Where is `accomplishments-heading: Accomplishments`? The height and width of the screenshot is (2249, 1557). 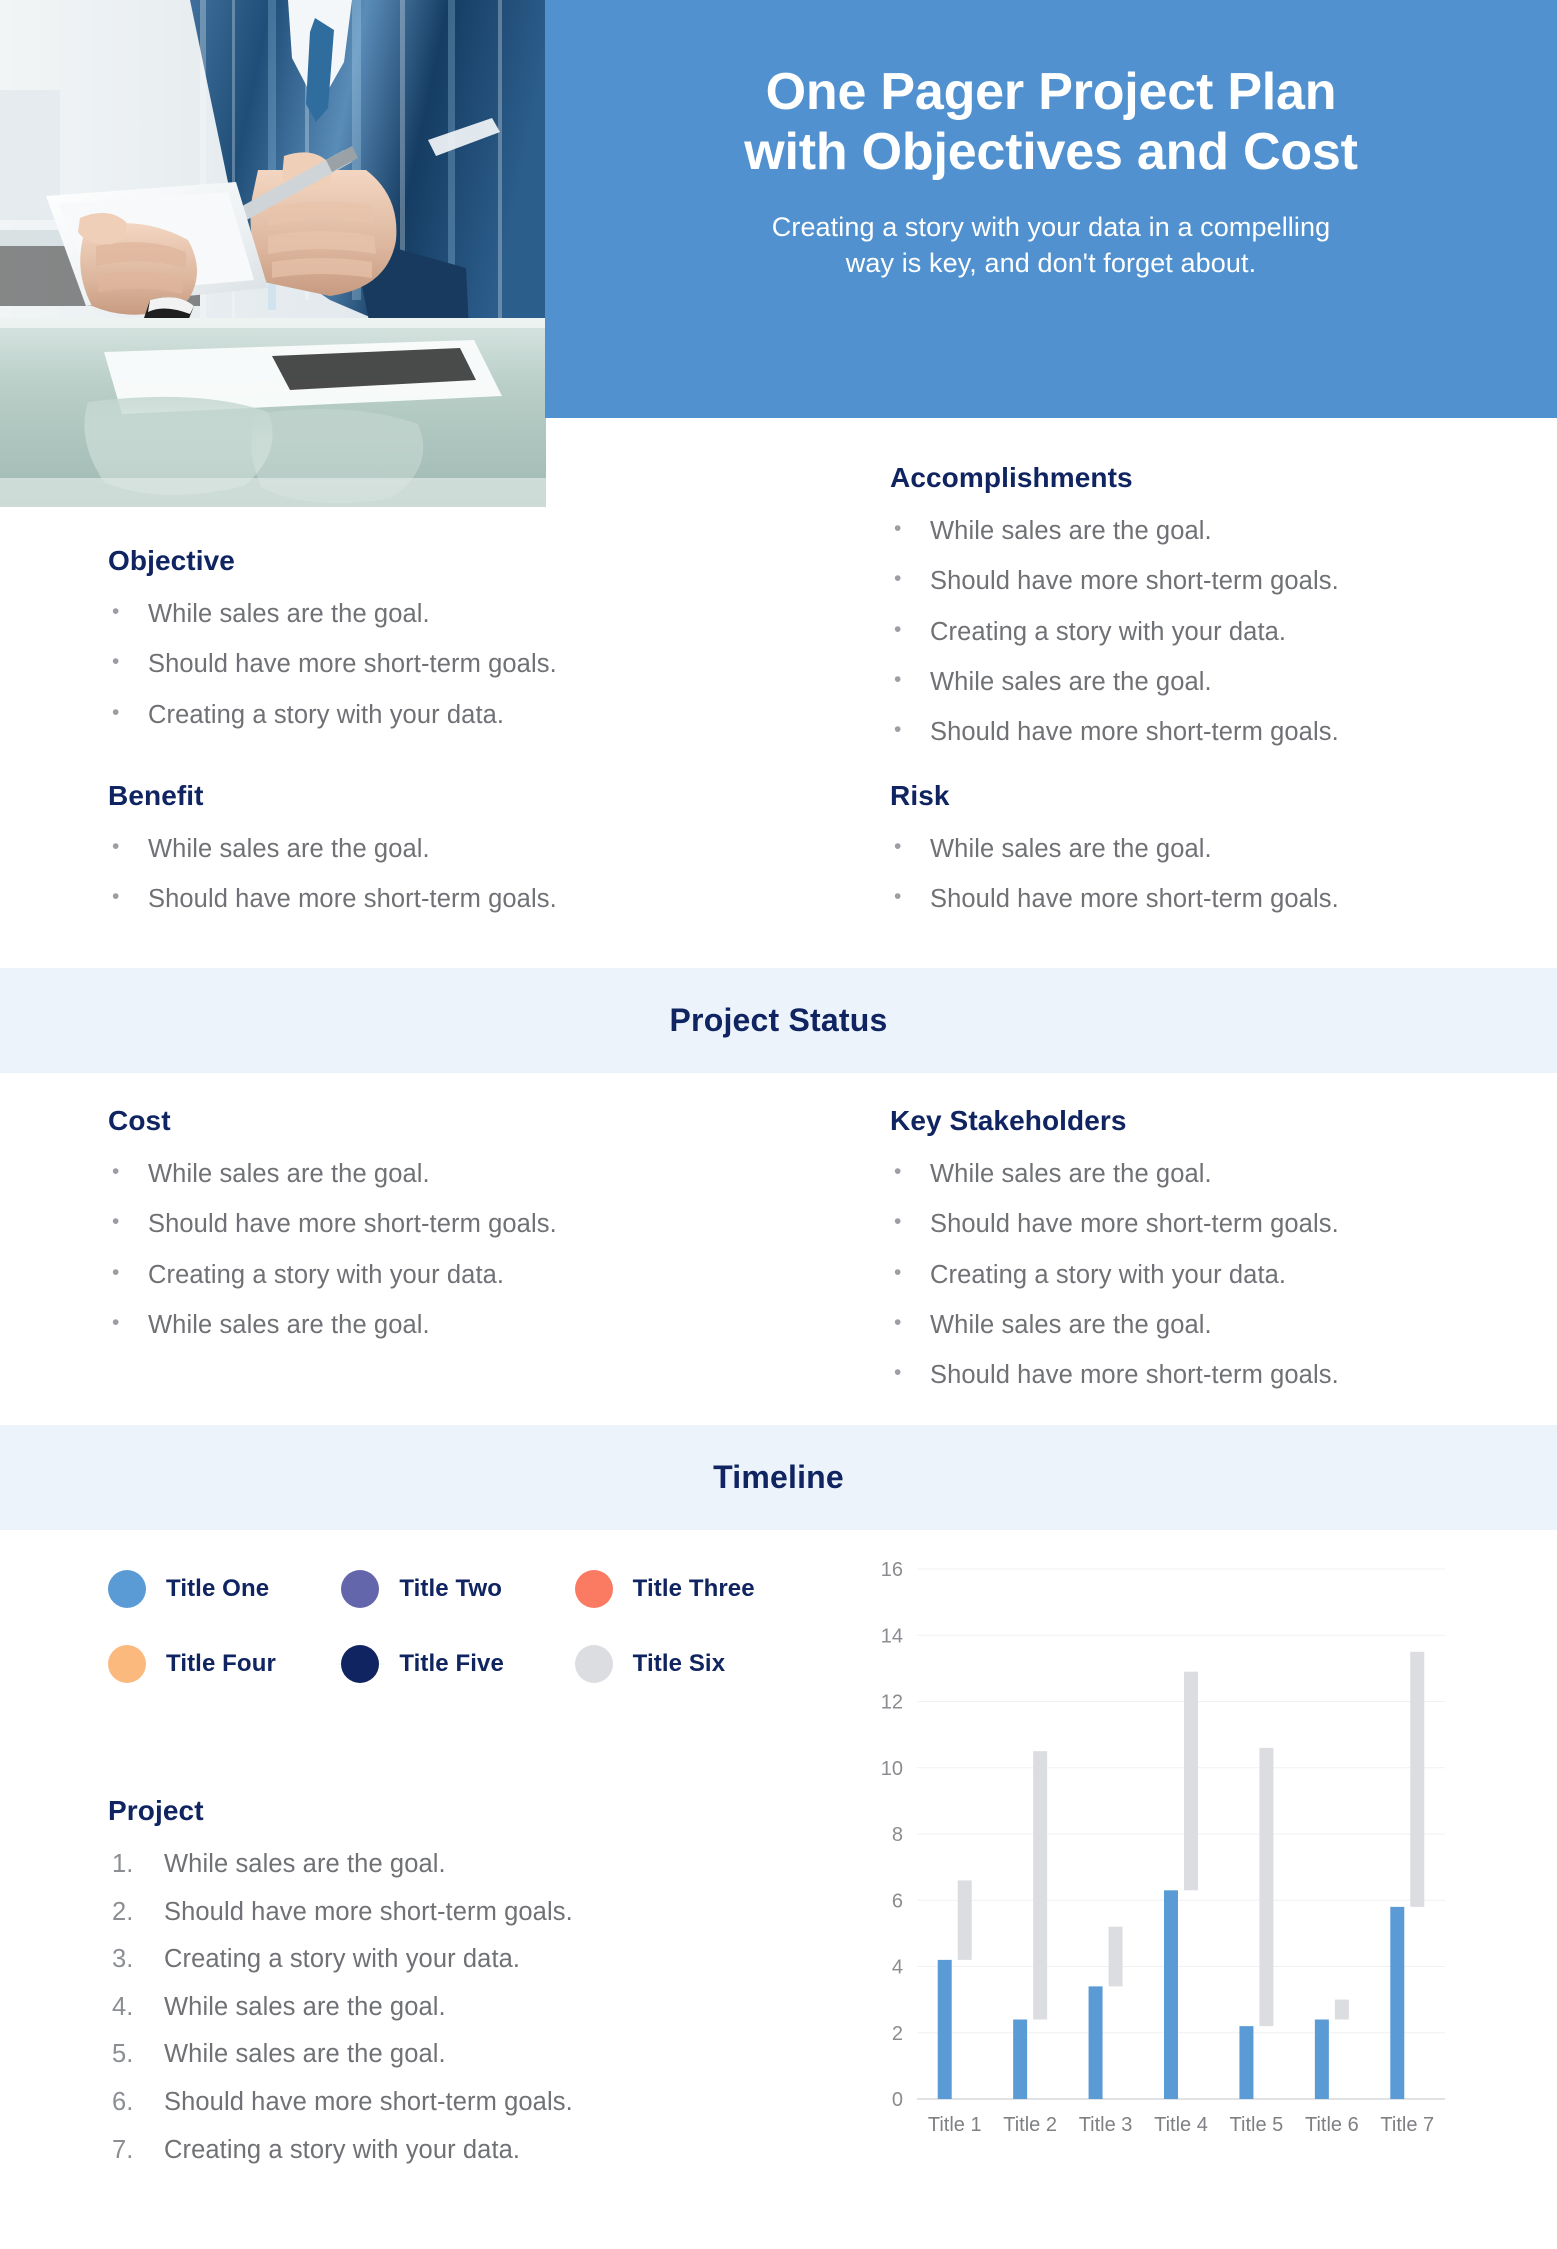
accomplishments-heading: Accomplishments is located at coordinates (1011, 477).